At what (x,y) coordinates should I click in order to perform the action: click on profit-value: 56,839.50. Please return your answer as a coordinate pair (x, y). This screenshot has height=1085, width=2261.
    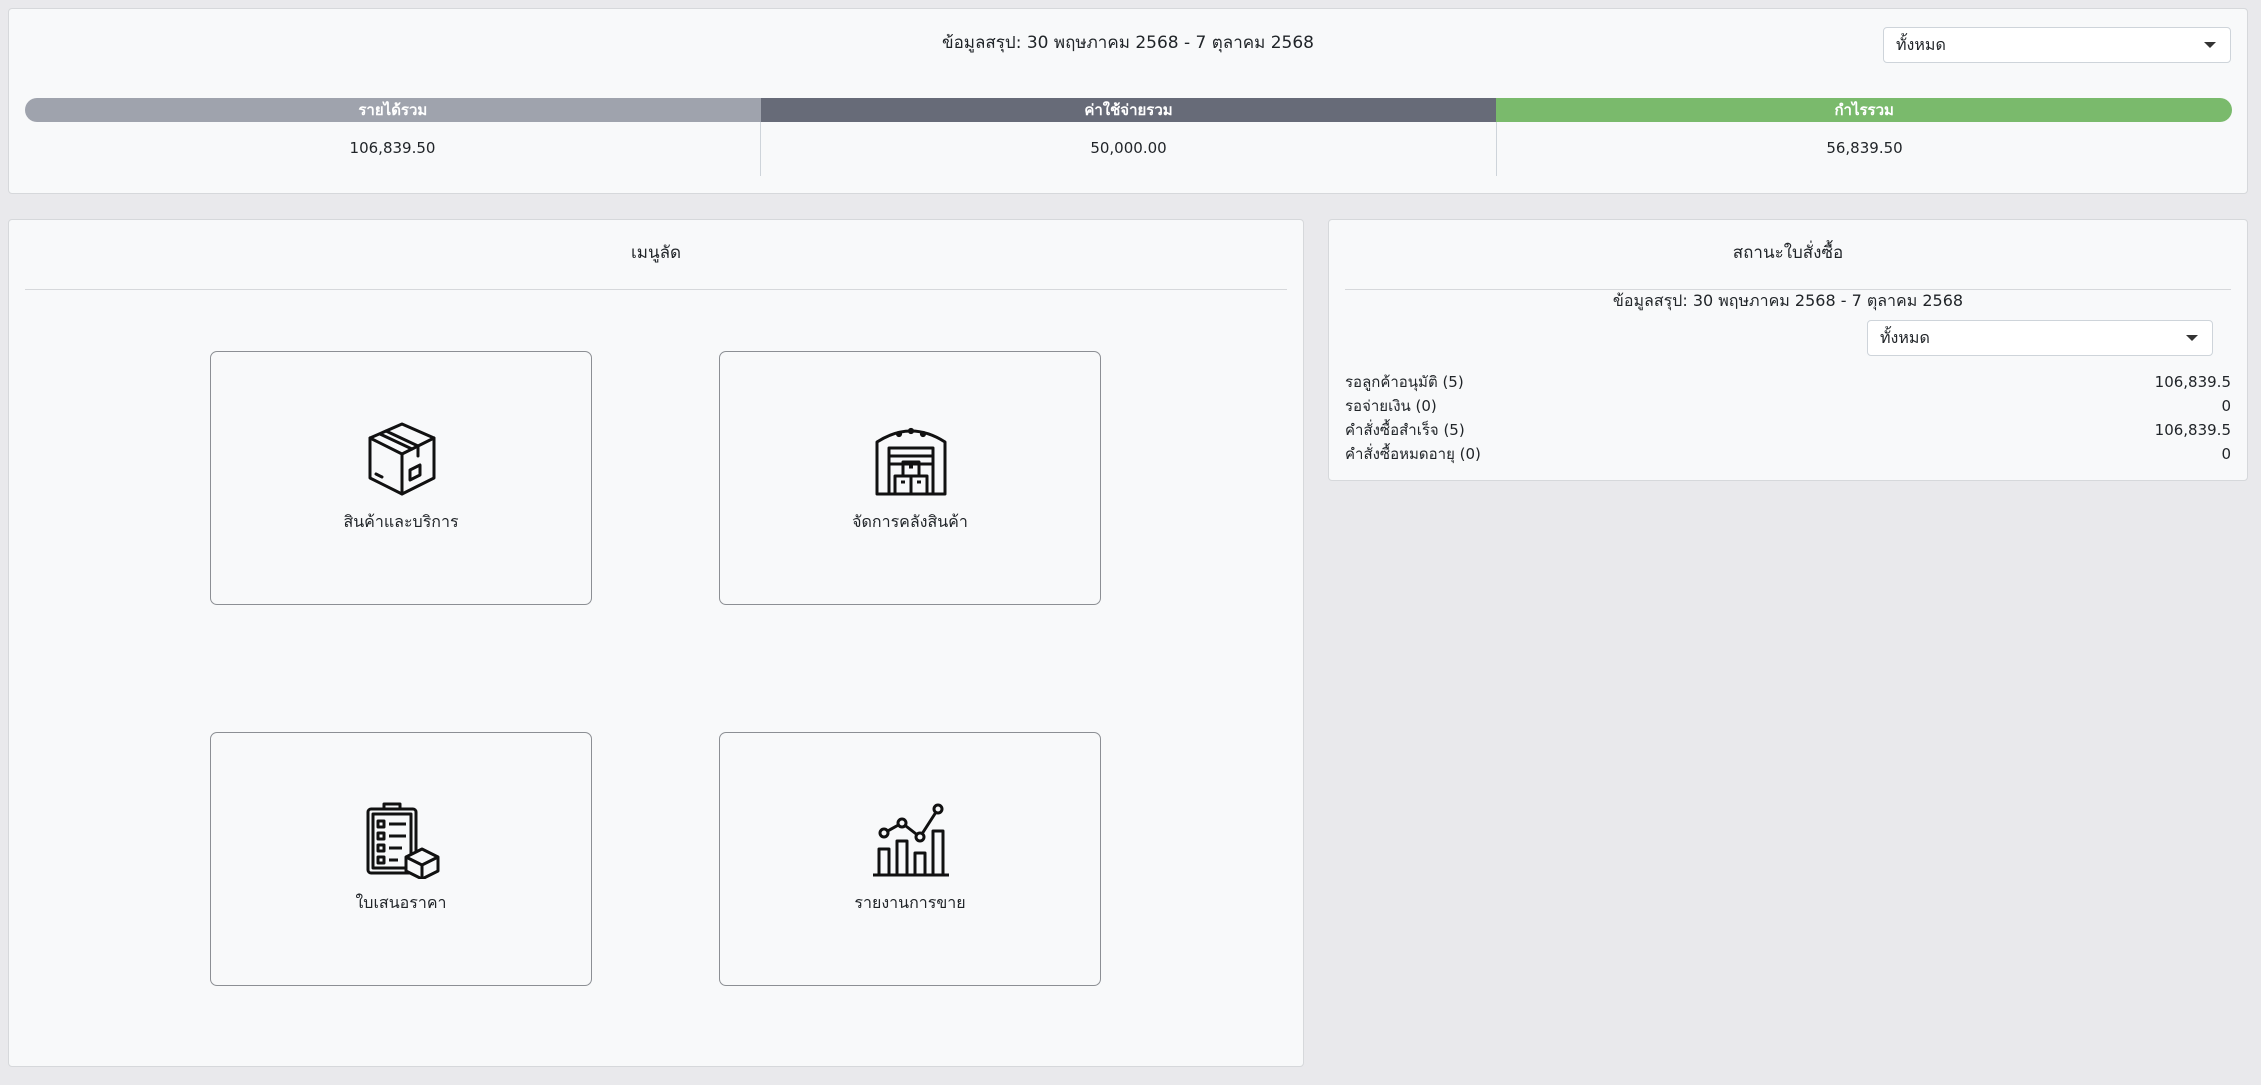
    Looking at the image, I should click on (1864, 149).